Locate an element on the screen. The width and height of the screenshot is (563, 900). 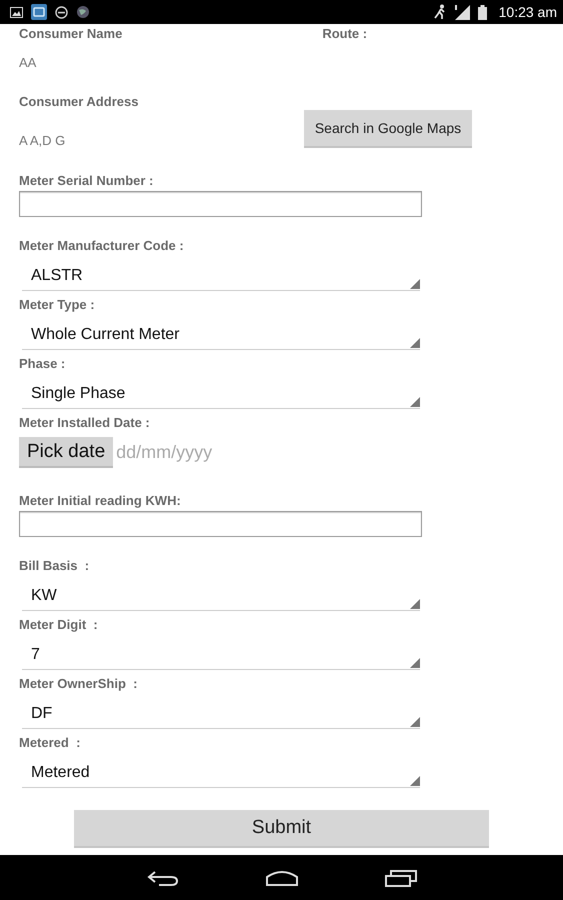
field-label: Meter Serial Number : is located at coordinates (86, 181).